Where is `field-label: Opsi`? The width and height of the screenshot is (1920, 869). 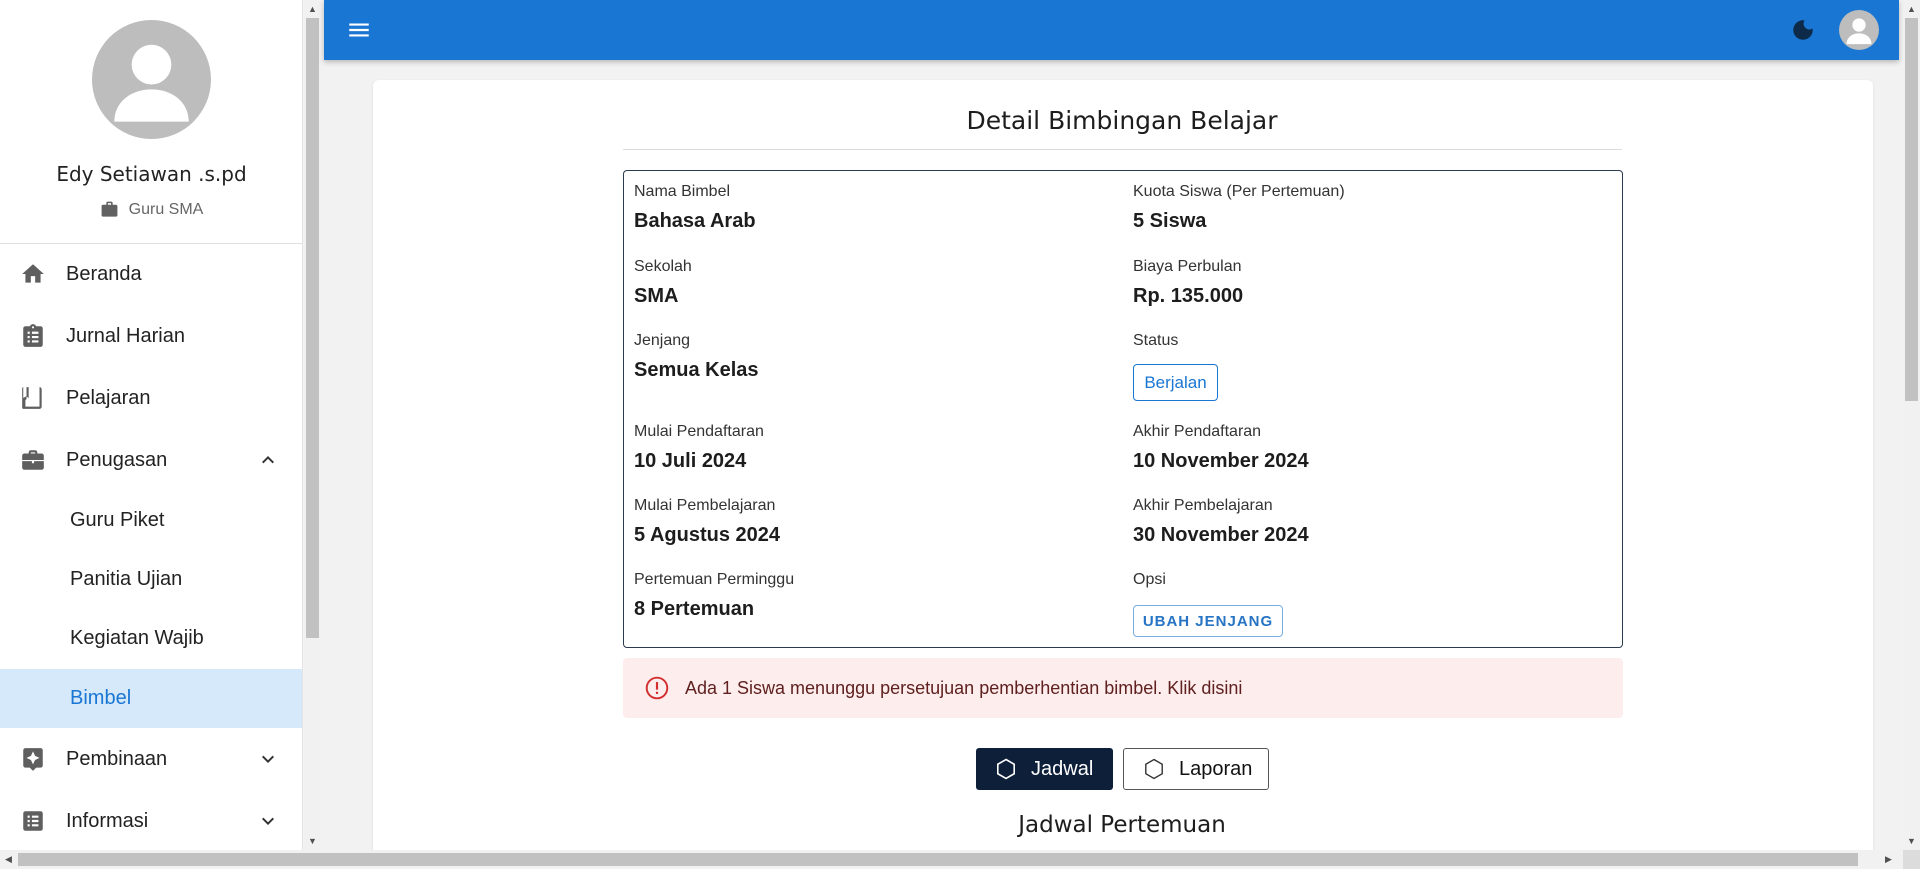
field-label: Opsi is located at coordinates (1149, 579).